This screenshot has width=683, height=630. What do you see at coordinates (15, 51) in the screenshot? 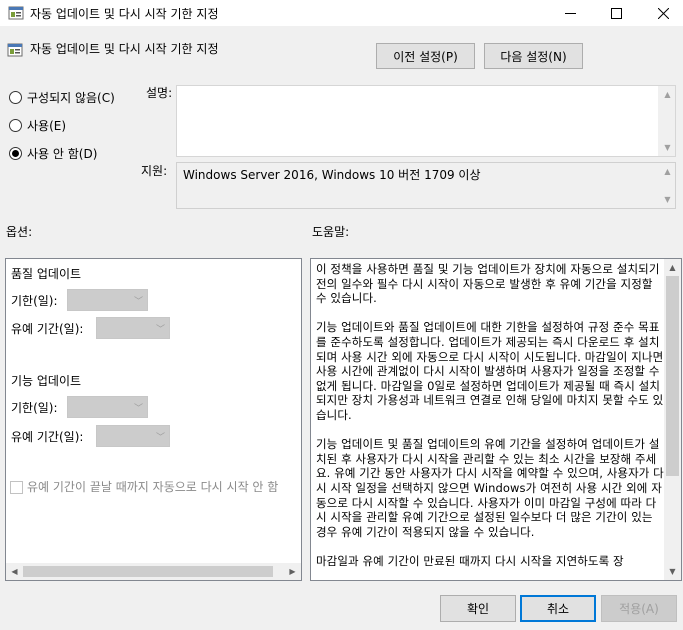
I see `policy-setting-icon` at bounding box center [15, 51].